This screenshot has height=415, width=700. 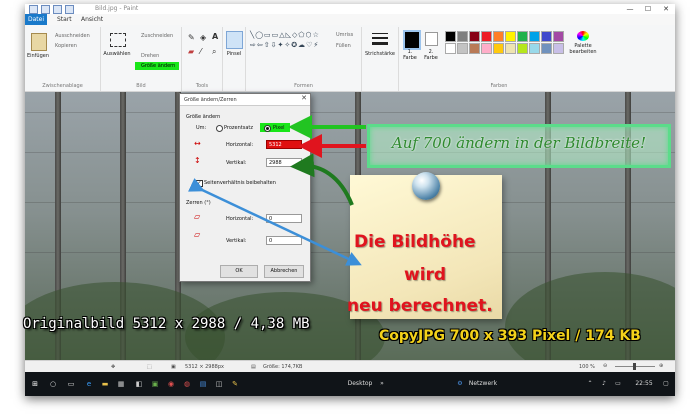 I want to click on outline-button: Umriss, so click(x=344, y=35).